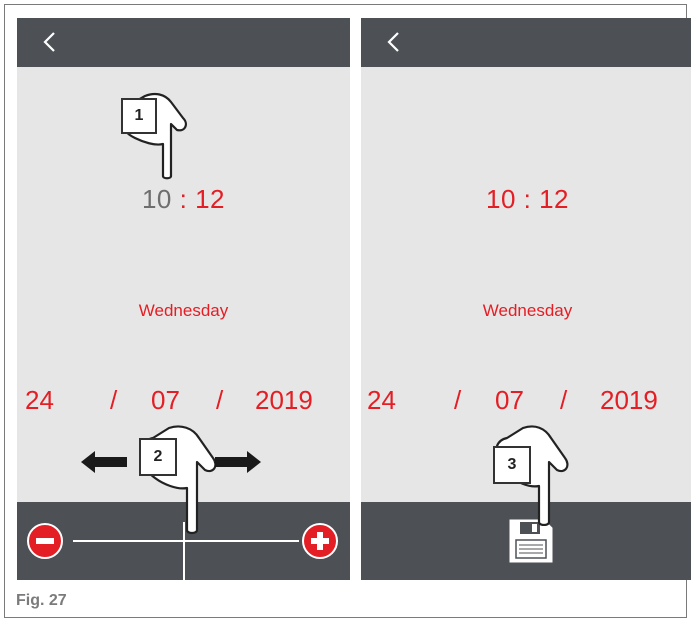 The height and width of the screenshot is (625, 691). Describe the element at coordinates (238, 462) in the screenshot. I see `arrow-right-icon` at that location.